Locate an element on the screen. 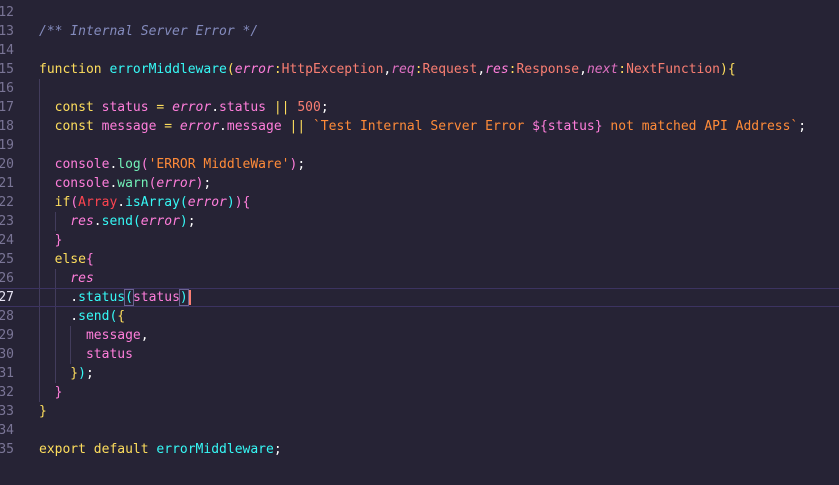  code-line: 30 status is located at coordinates (419, 354).